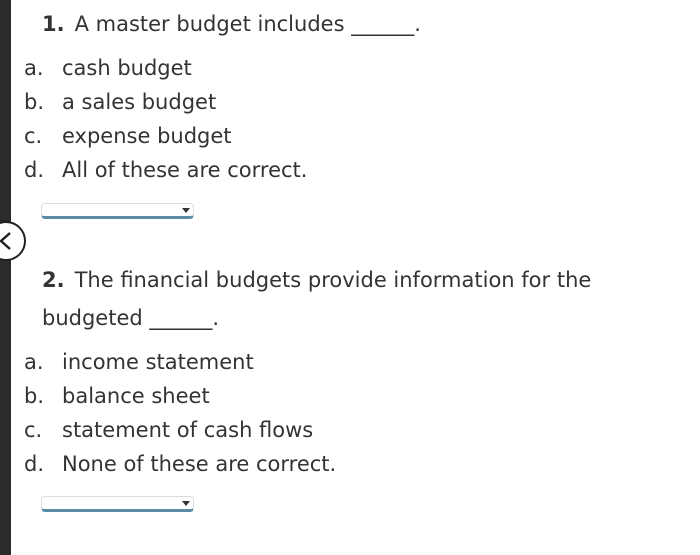 The height and width of the screenshot is (555, 700). What do you see at coordinates (53, 280) in the screenshot?
I see `question-number: 2.` at bounding box center [53, 280].